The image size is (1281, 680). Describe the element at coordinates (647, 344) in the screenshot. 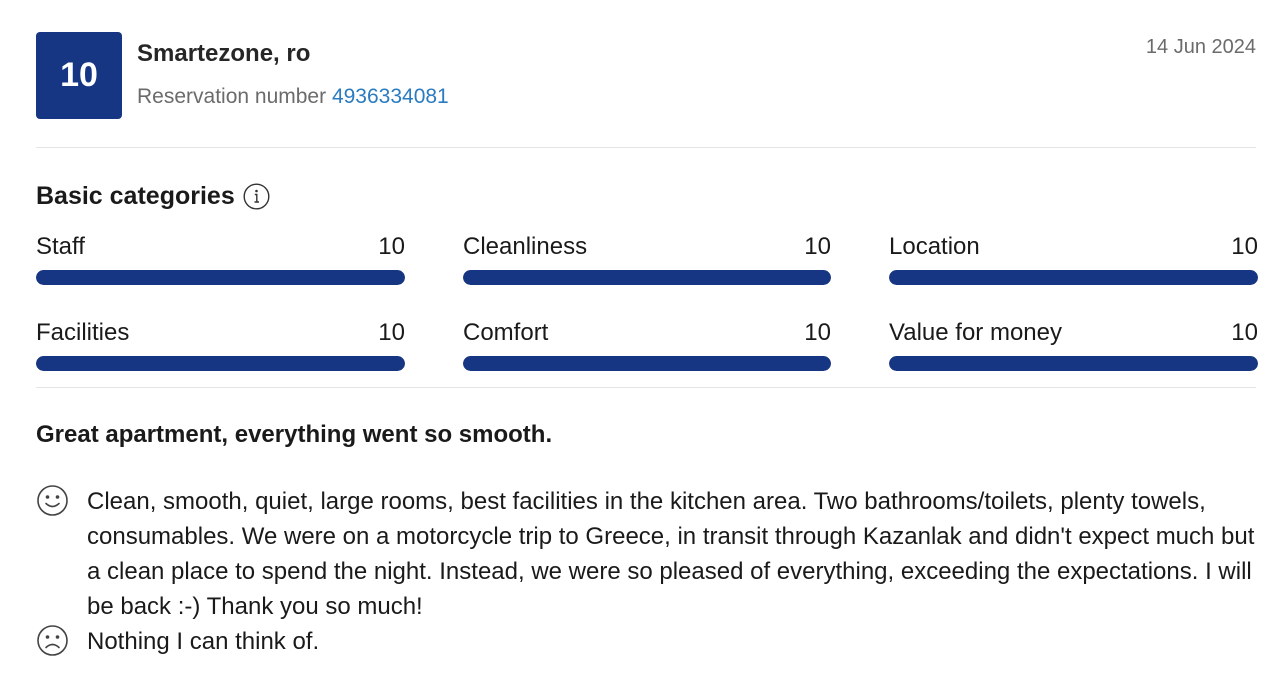

I see `category-comfort: Comfort 10` at that location.